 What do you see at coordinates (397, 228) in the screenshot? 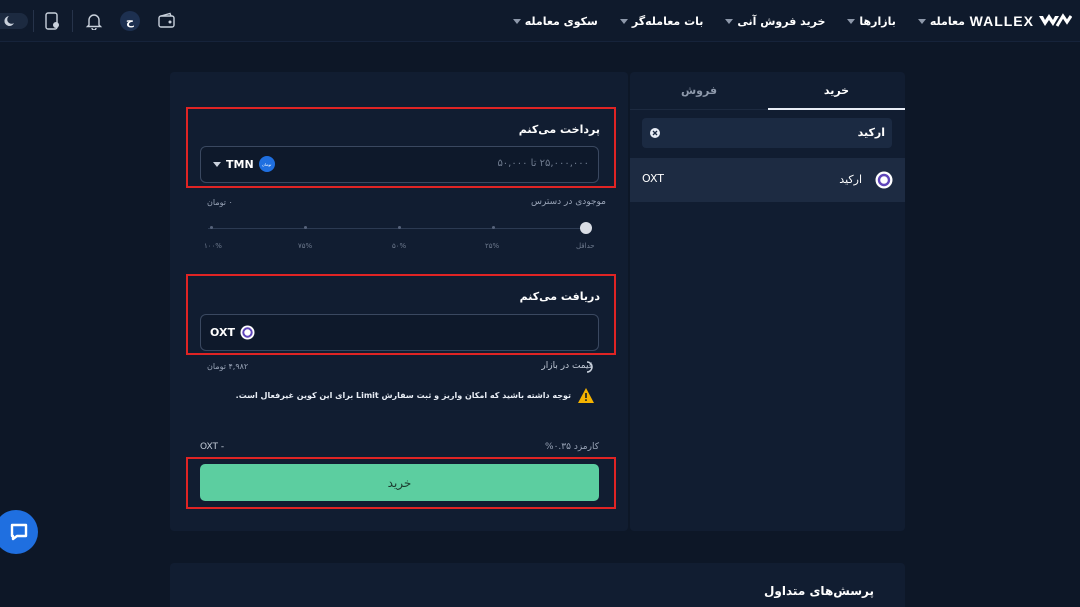
I see `amount-slider-track` at bounding box center [397, 228].